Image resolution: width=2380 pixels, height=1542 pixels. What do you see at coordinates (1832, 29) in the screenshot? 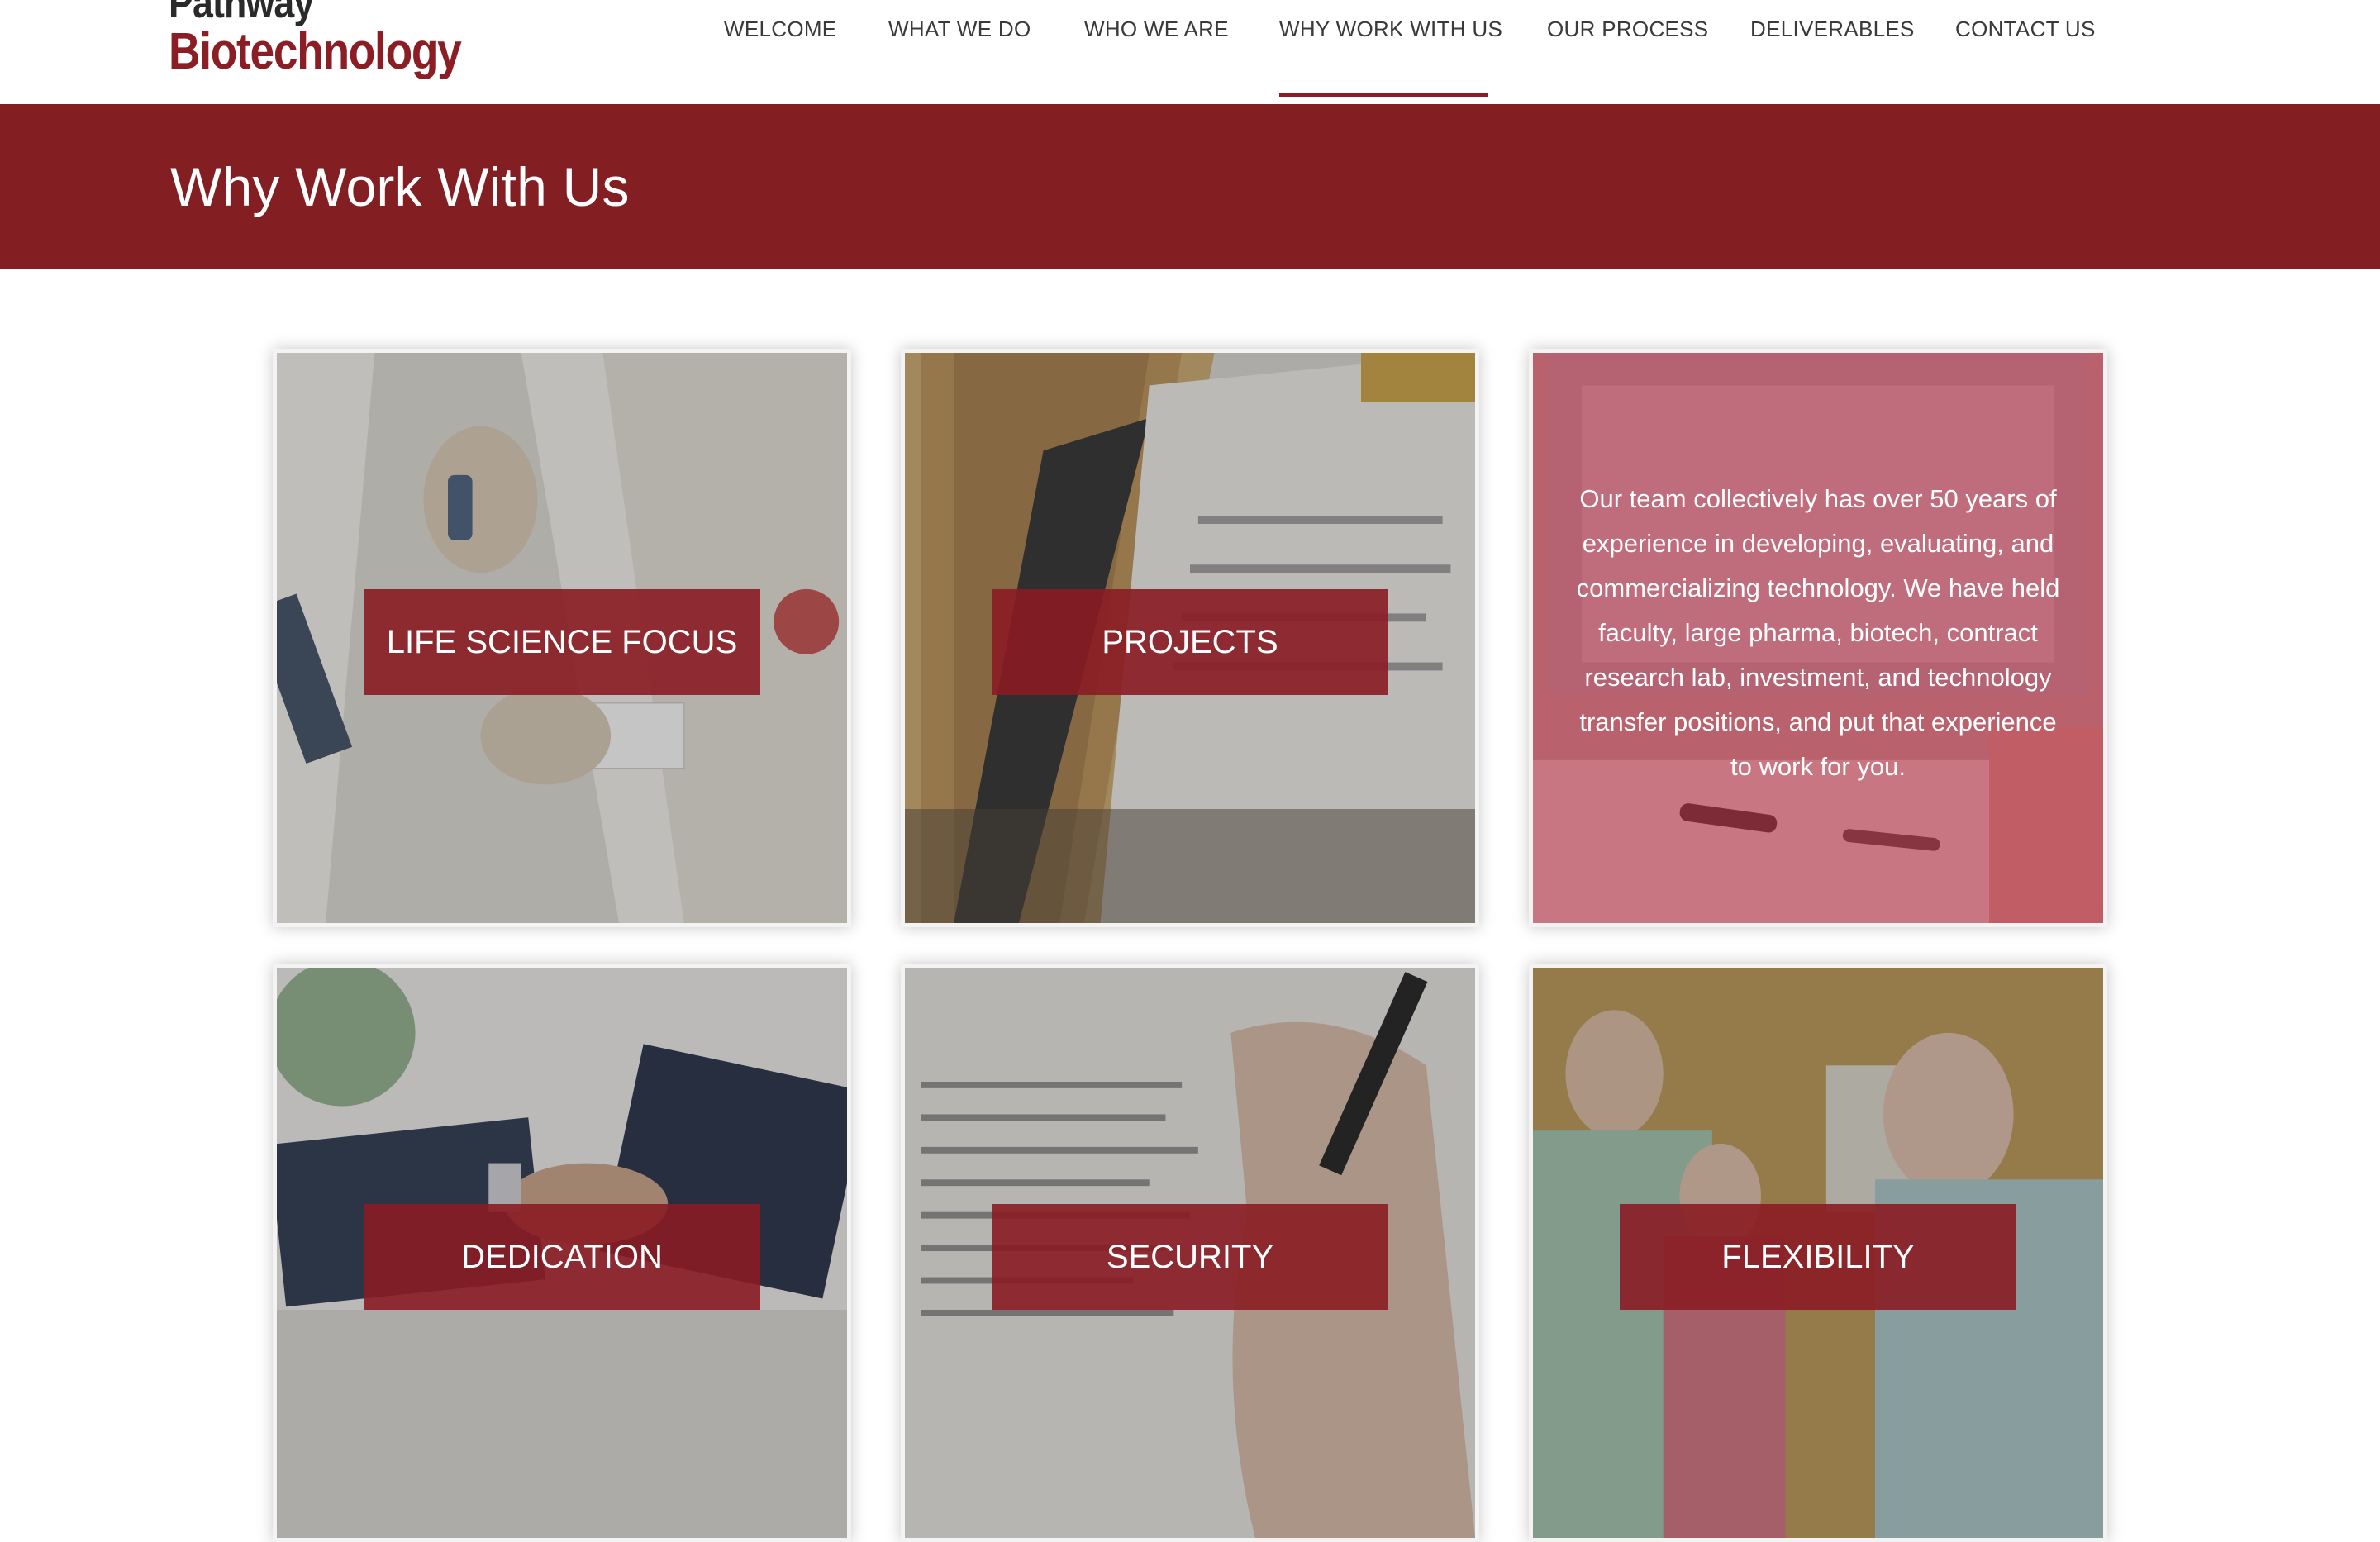
I see `nav-item-deliverables: DELIVERABLES` at bounding box center [1832, 29].